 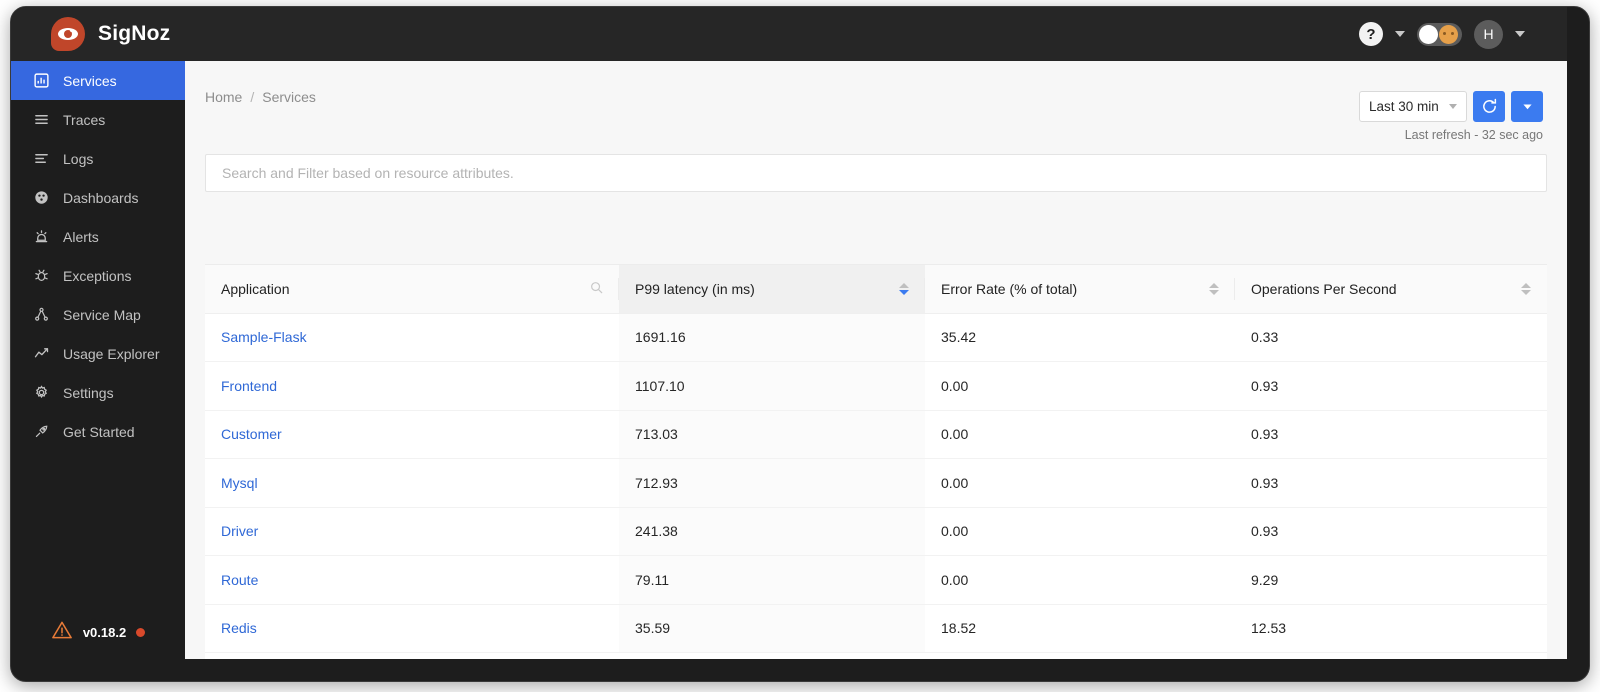 I want to click on table-row: Driver 241.38 0.00 0.93, so click(x=876, y=531).